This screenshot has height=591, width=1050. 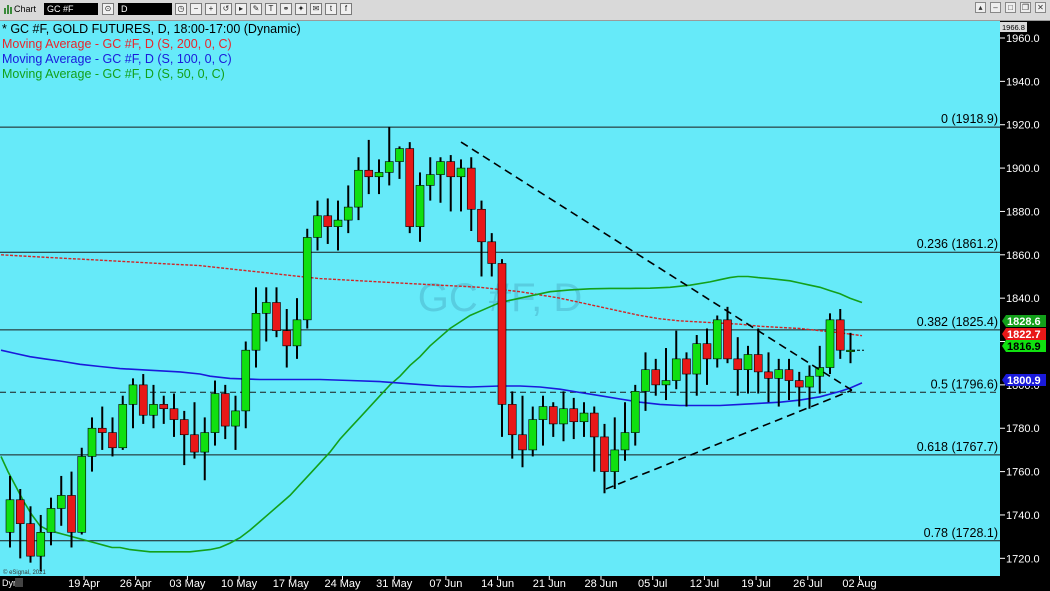 What do you see at coordinates (84, 584) in the screenshot?
I see `x-tick-label: 19 Apr` at bounding box center [84, 584].